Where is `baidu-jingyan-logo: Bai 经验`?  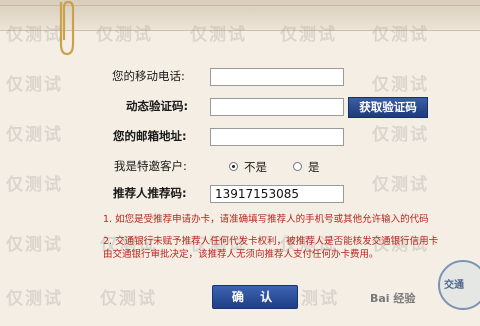 baidu-jingyan-logo: Bai 经验 is located at coordinates (393, 298).